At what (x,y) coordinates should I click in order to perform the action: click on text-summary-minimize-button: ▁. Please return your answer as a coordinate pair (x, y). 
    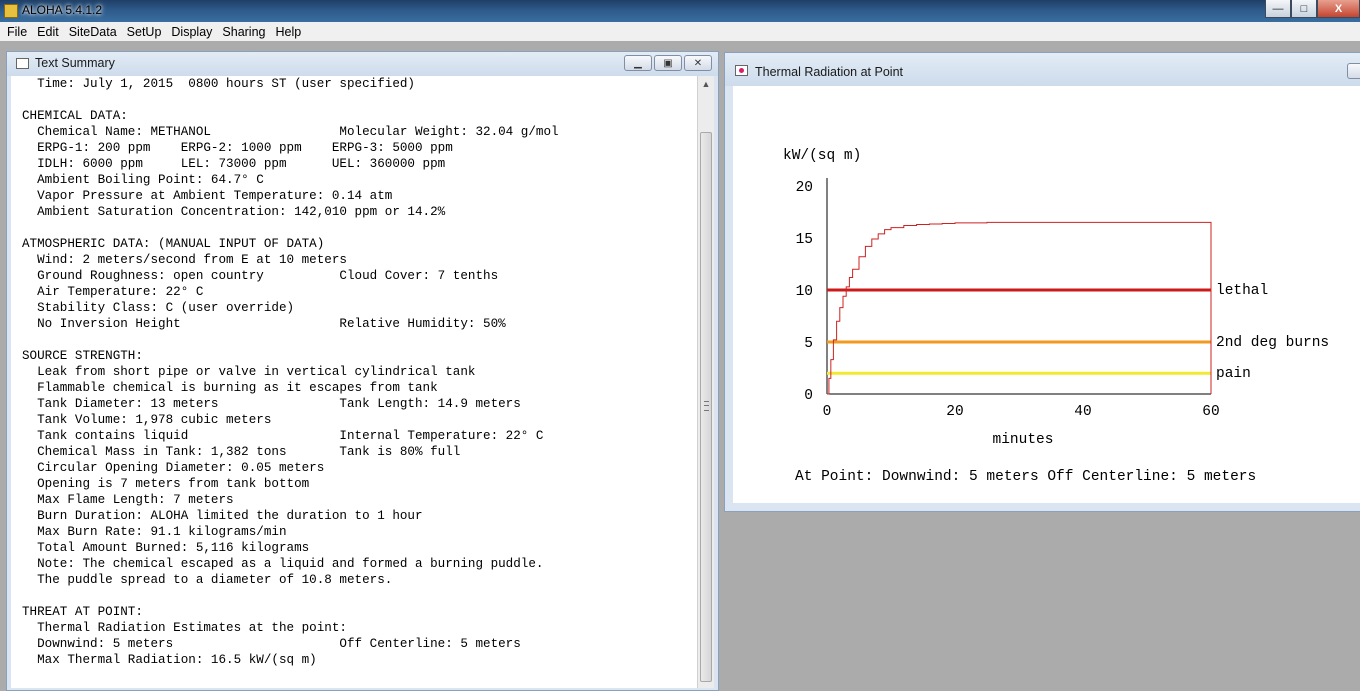
    Looking at the image, I should click on (638, 63).